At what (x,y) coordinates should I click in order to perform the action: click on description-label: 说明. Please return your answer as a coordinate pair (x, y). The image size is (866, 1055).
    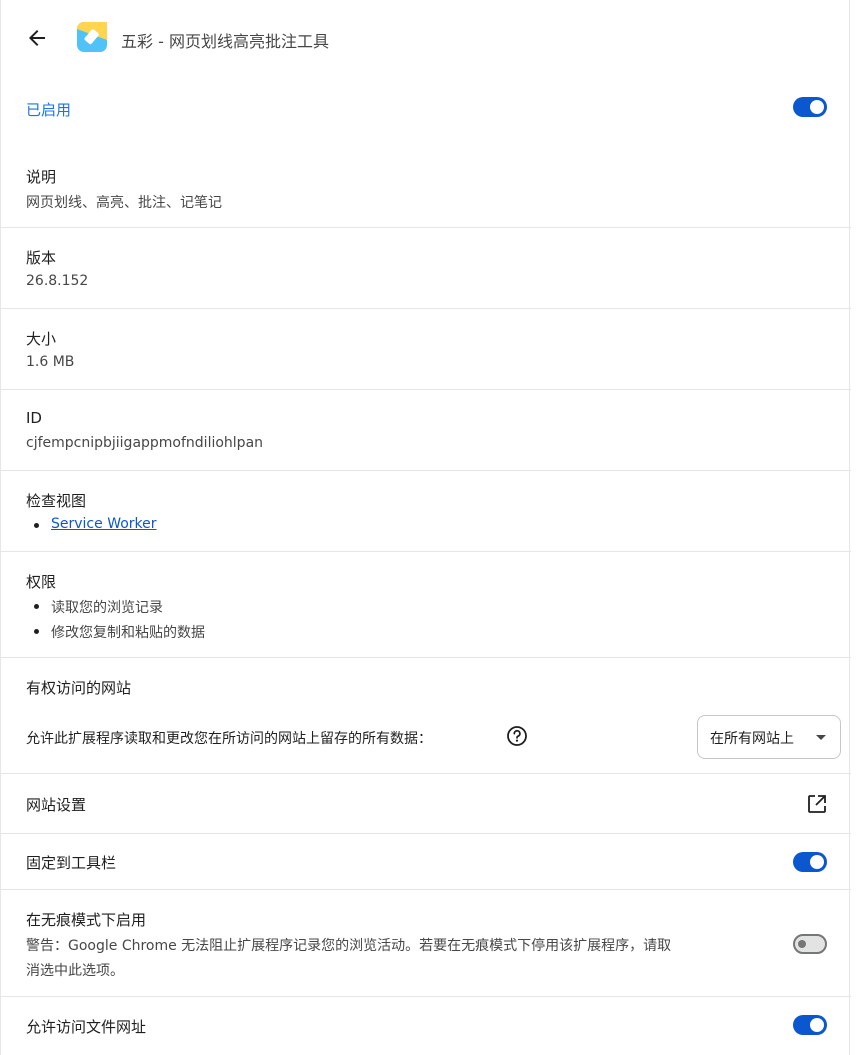
    Looking at the image, I should click on (41, 177).